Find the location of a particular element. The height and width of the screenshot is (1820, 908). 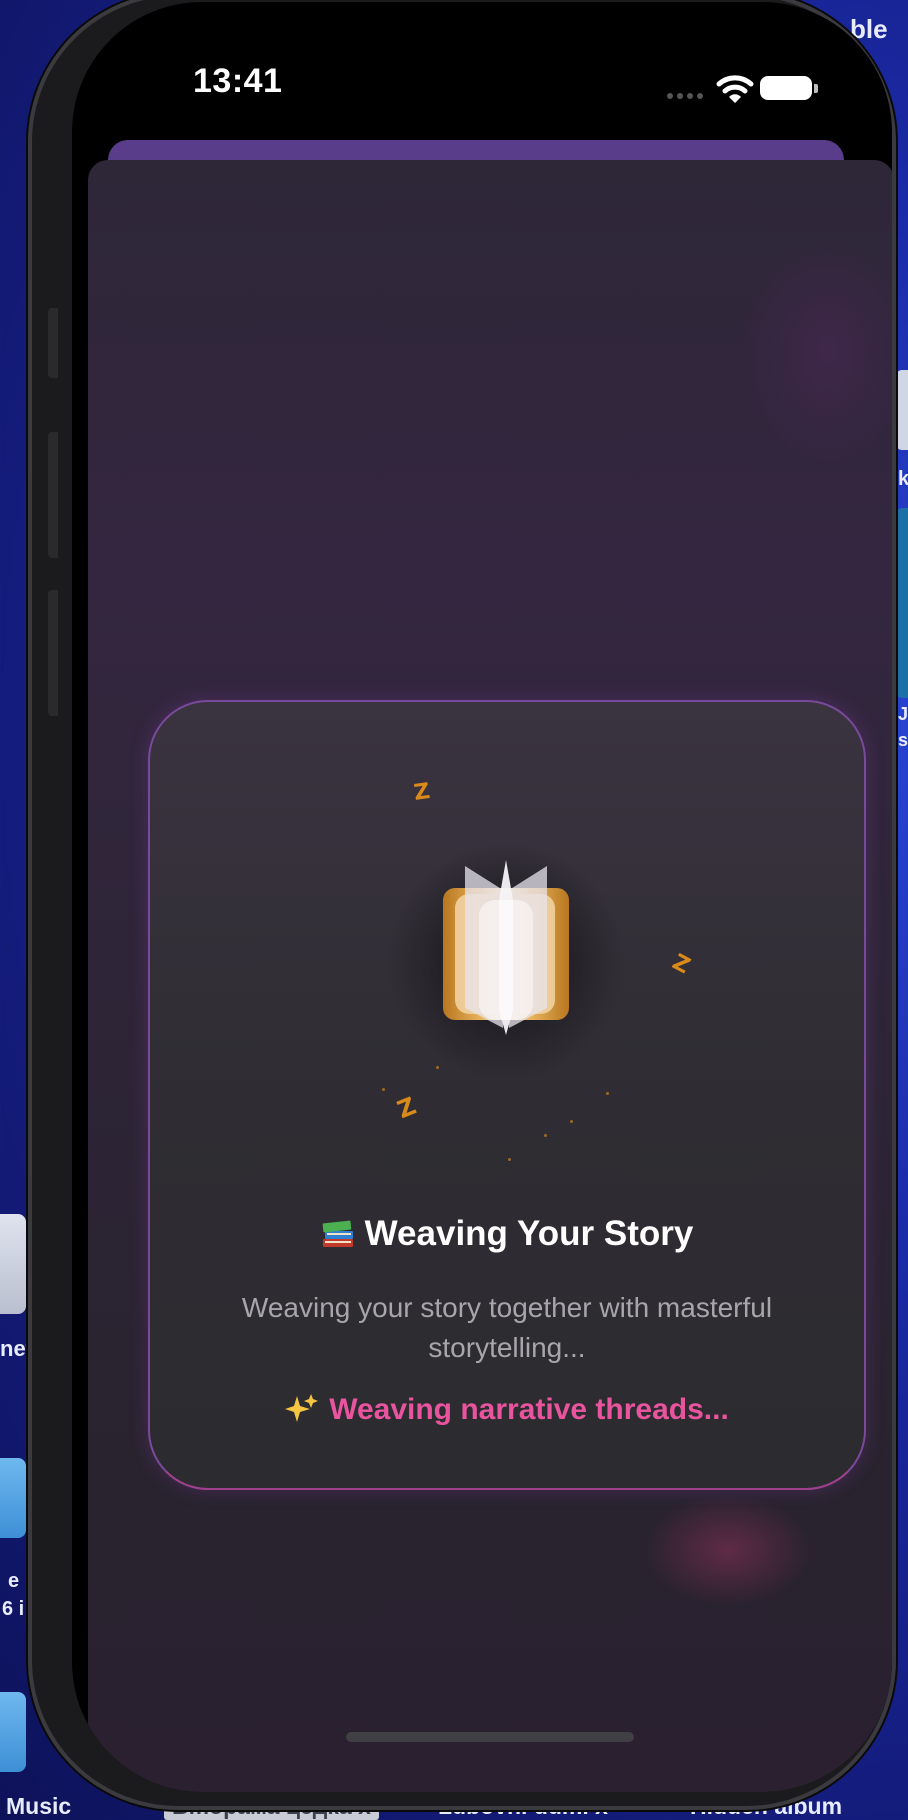

status-time: 13:41 is located at coordinates (238, 81).